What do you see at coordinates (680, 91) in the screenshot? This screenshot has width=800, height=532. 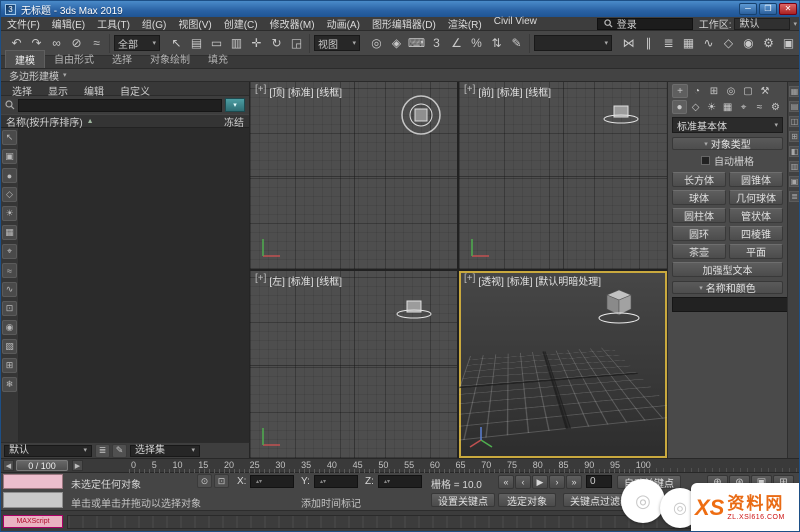 I see `create-tab-icon: +` at bounding box center [680, 91].